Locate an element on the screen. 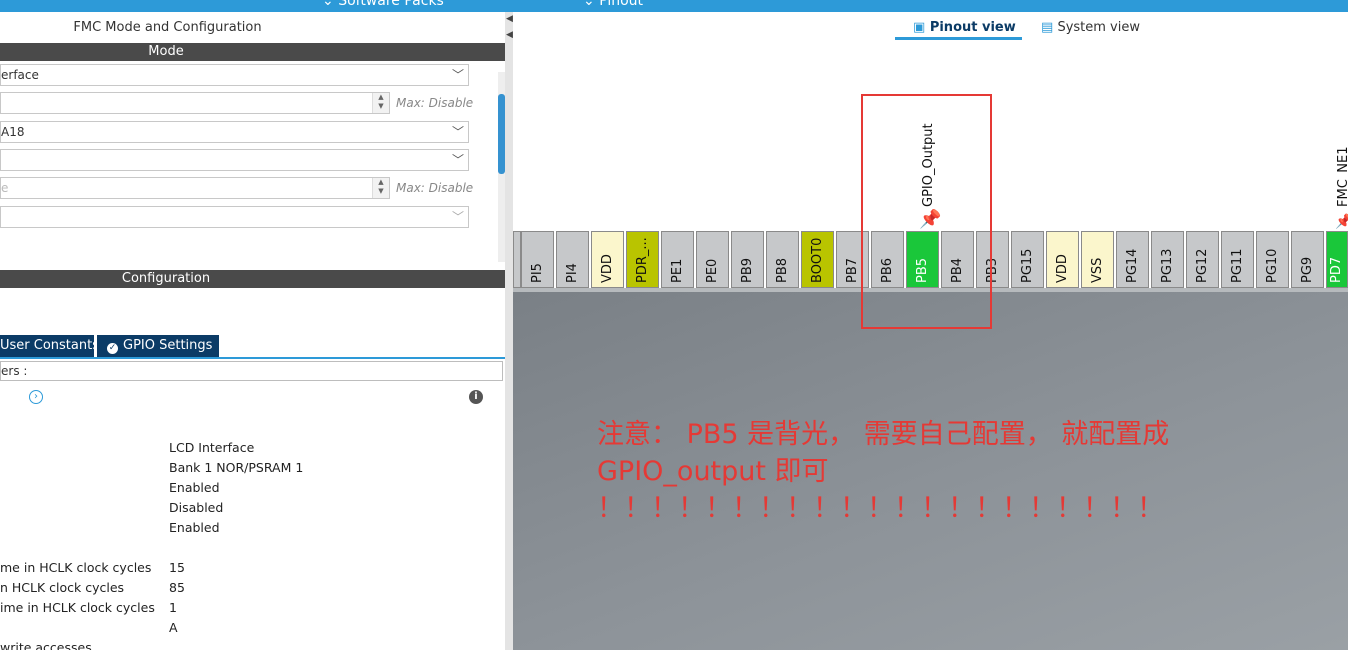  mode-select-1-value: erface is located at coordinates (20, 75).